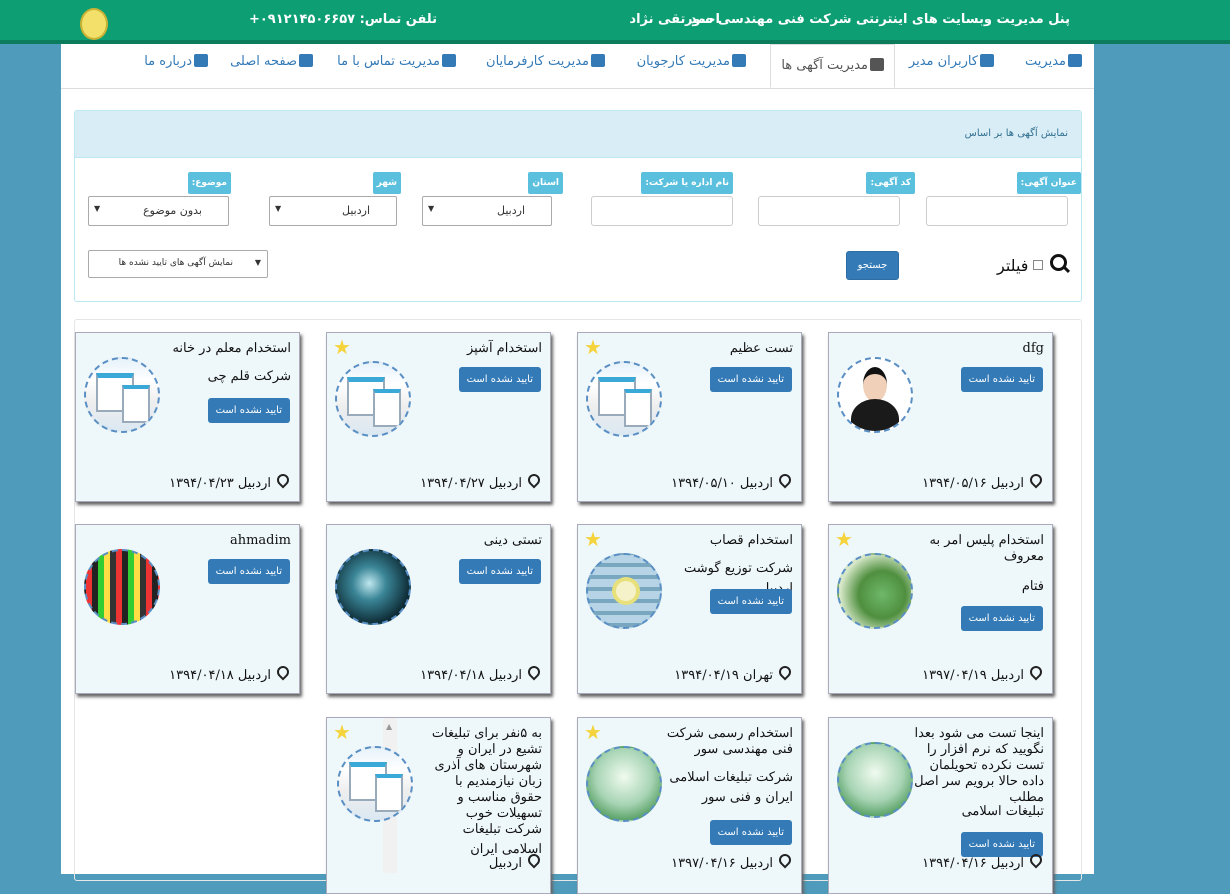 The image size is (1230, 894). Describe the element at coordinates (687, 183) in the screenshot. I see `company-label: نام اداره یا شرکت:` at that location.